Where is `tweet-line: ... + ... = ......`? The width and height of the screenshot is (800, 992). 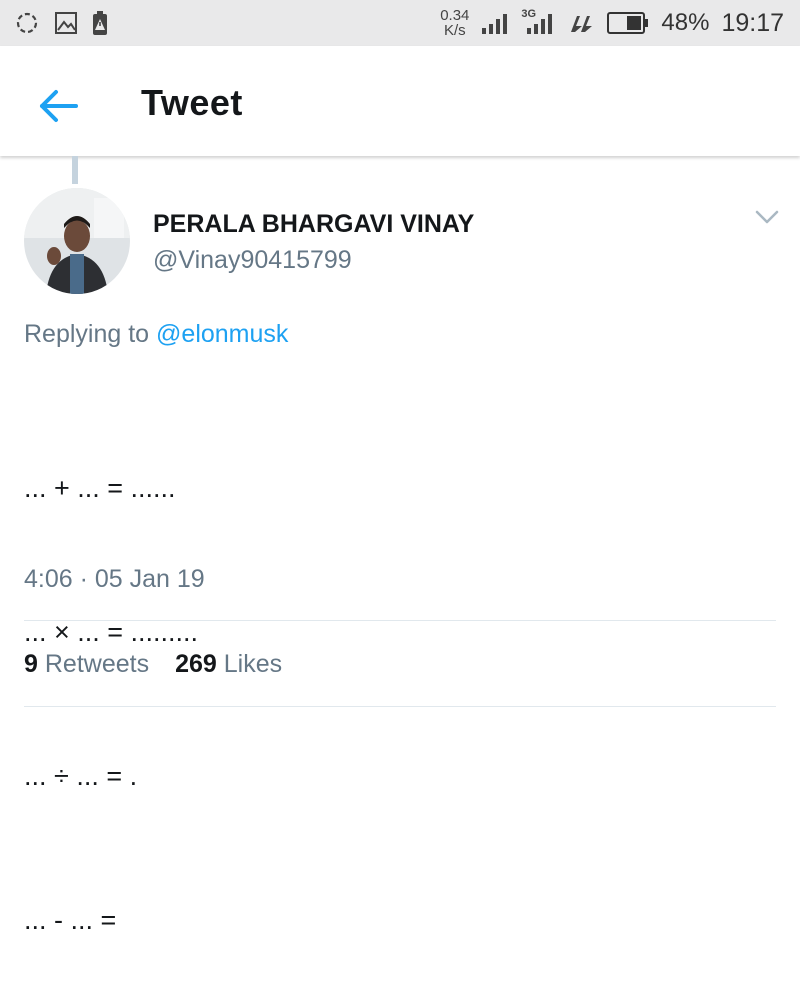
tweet-line: ... + ... = ...... is located at coordinates (100, 488).